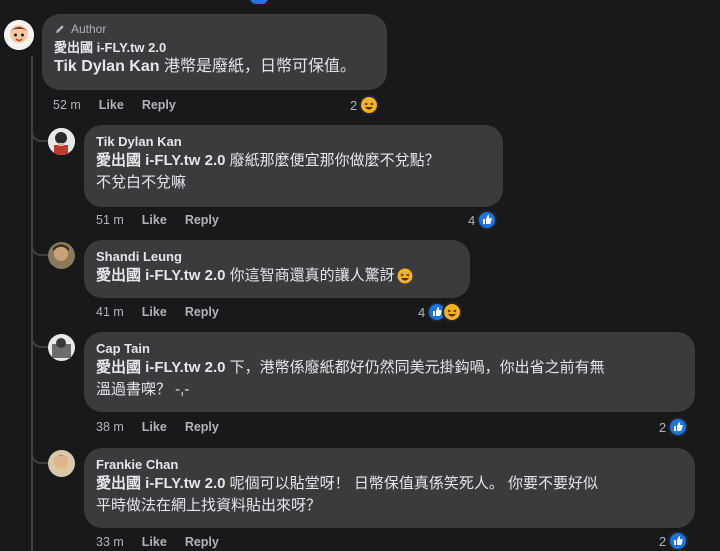  Describe the element at coordinates (334, 160) in the screenshot. I see `comment-body: 廢紙那麼便宜那你做麼不兌點？` at that location.